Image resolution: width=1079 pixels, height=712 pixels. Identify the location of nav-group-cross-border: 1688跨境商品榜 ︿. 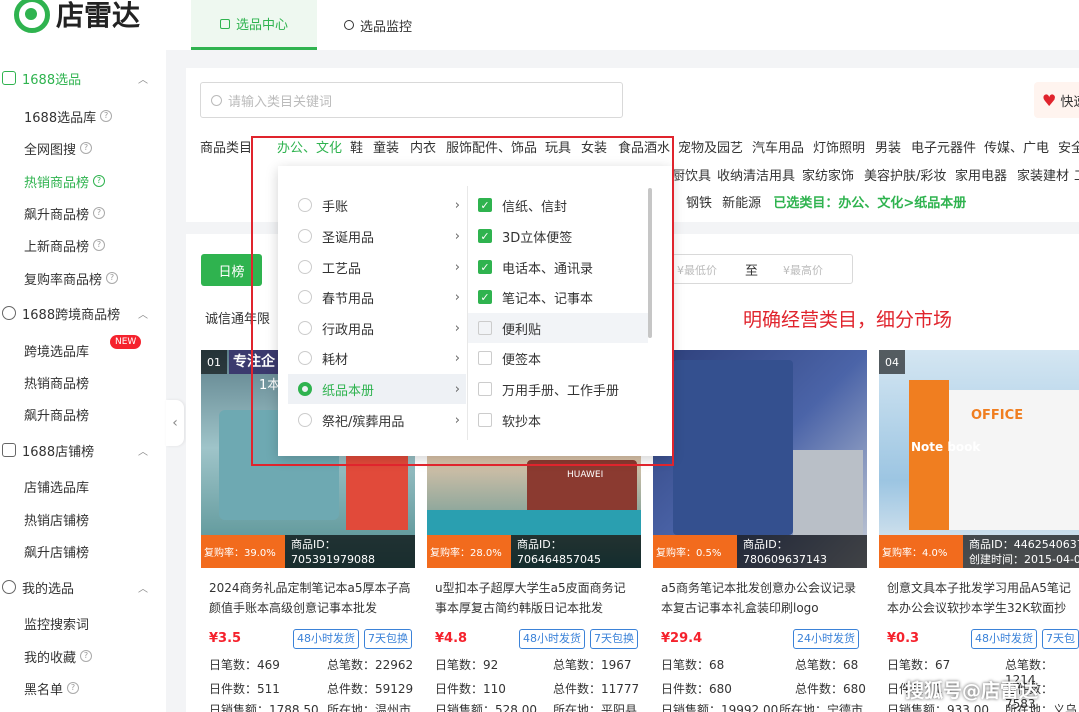
(83, 313).